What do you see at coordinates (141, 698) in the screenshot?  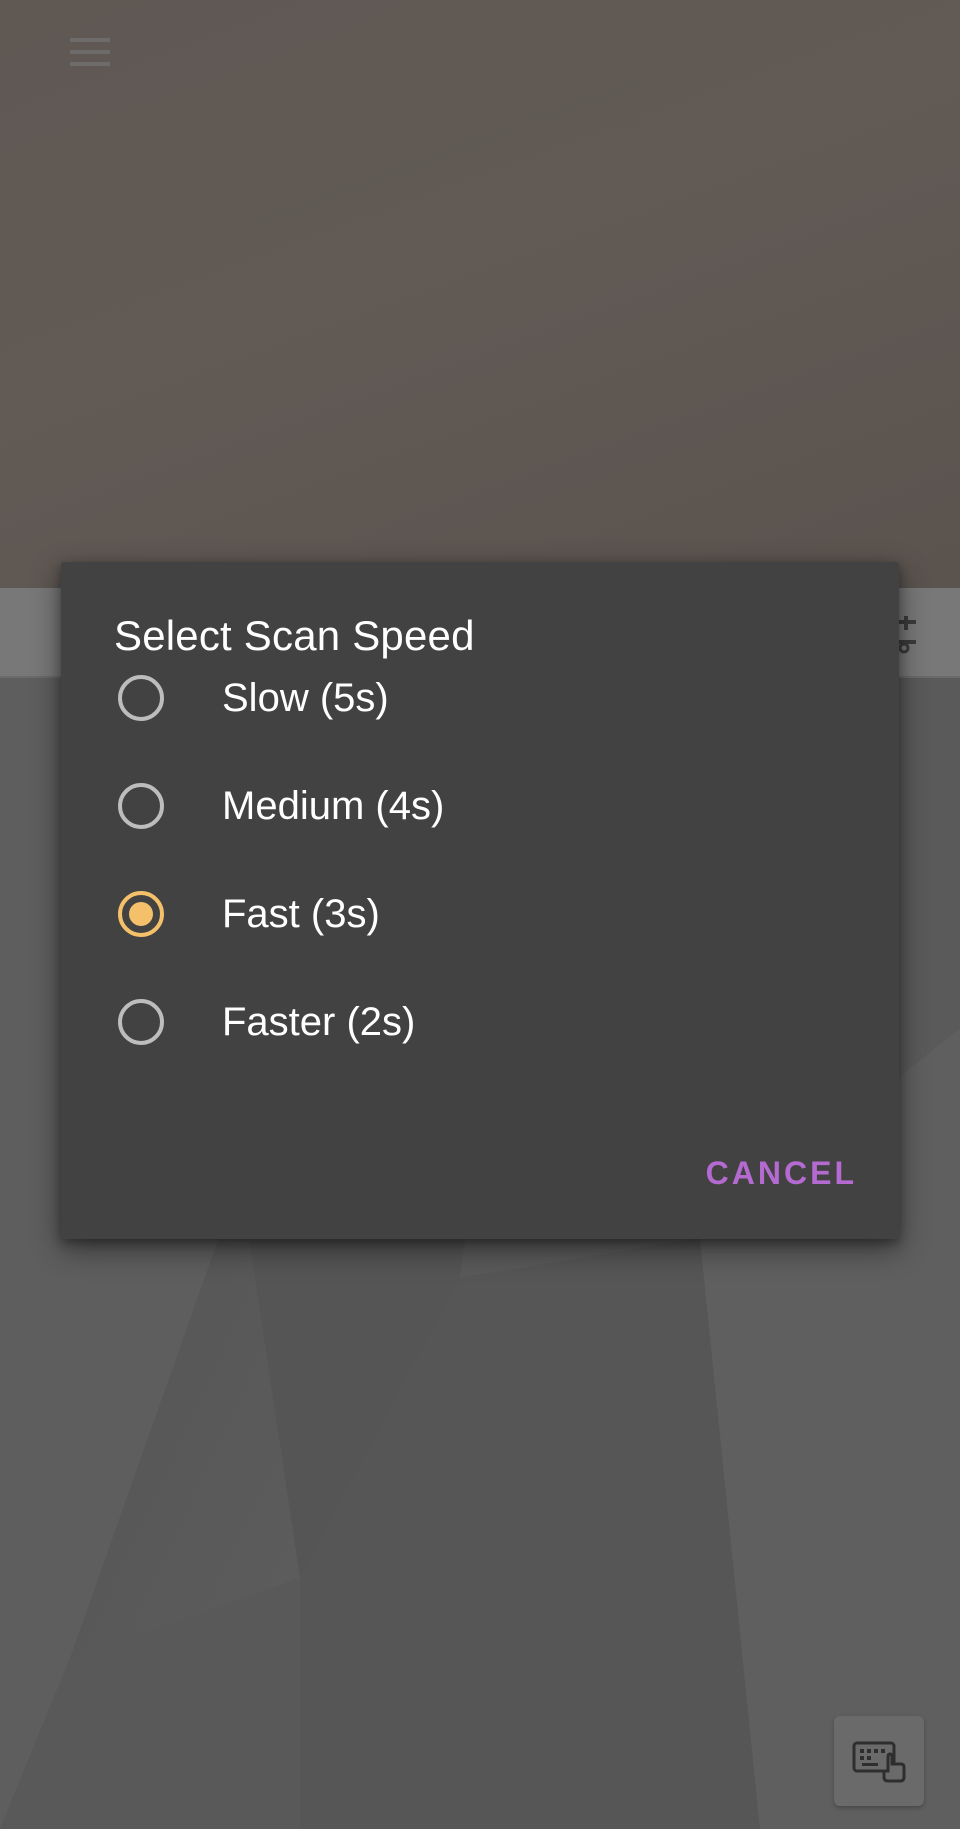 I see `radio-slow` at bounding box center [141, 698].